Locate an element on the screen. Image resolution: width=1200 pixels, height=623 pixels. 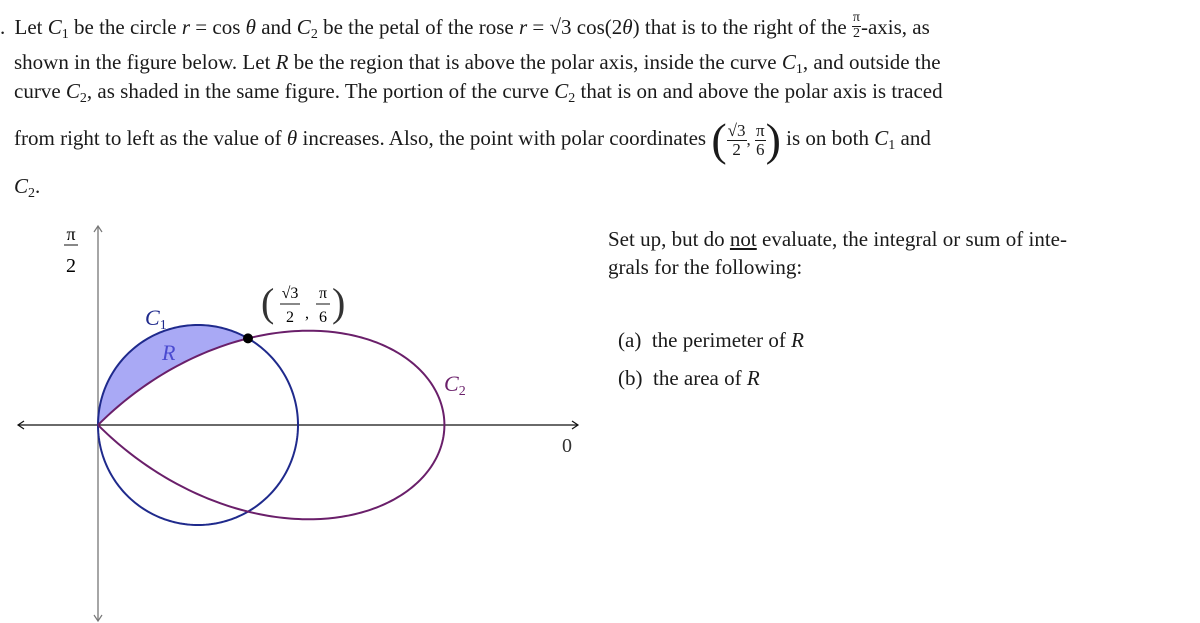
point-label-r-num: √3 is located at coordinates (290, 293).